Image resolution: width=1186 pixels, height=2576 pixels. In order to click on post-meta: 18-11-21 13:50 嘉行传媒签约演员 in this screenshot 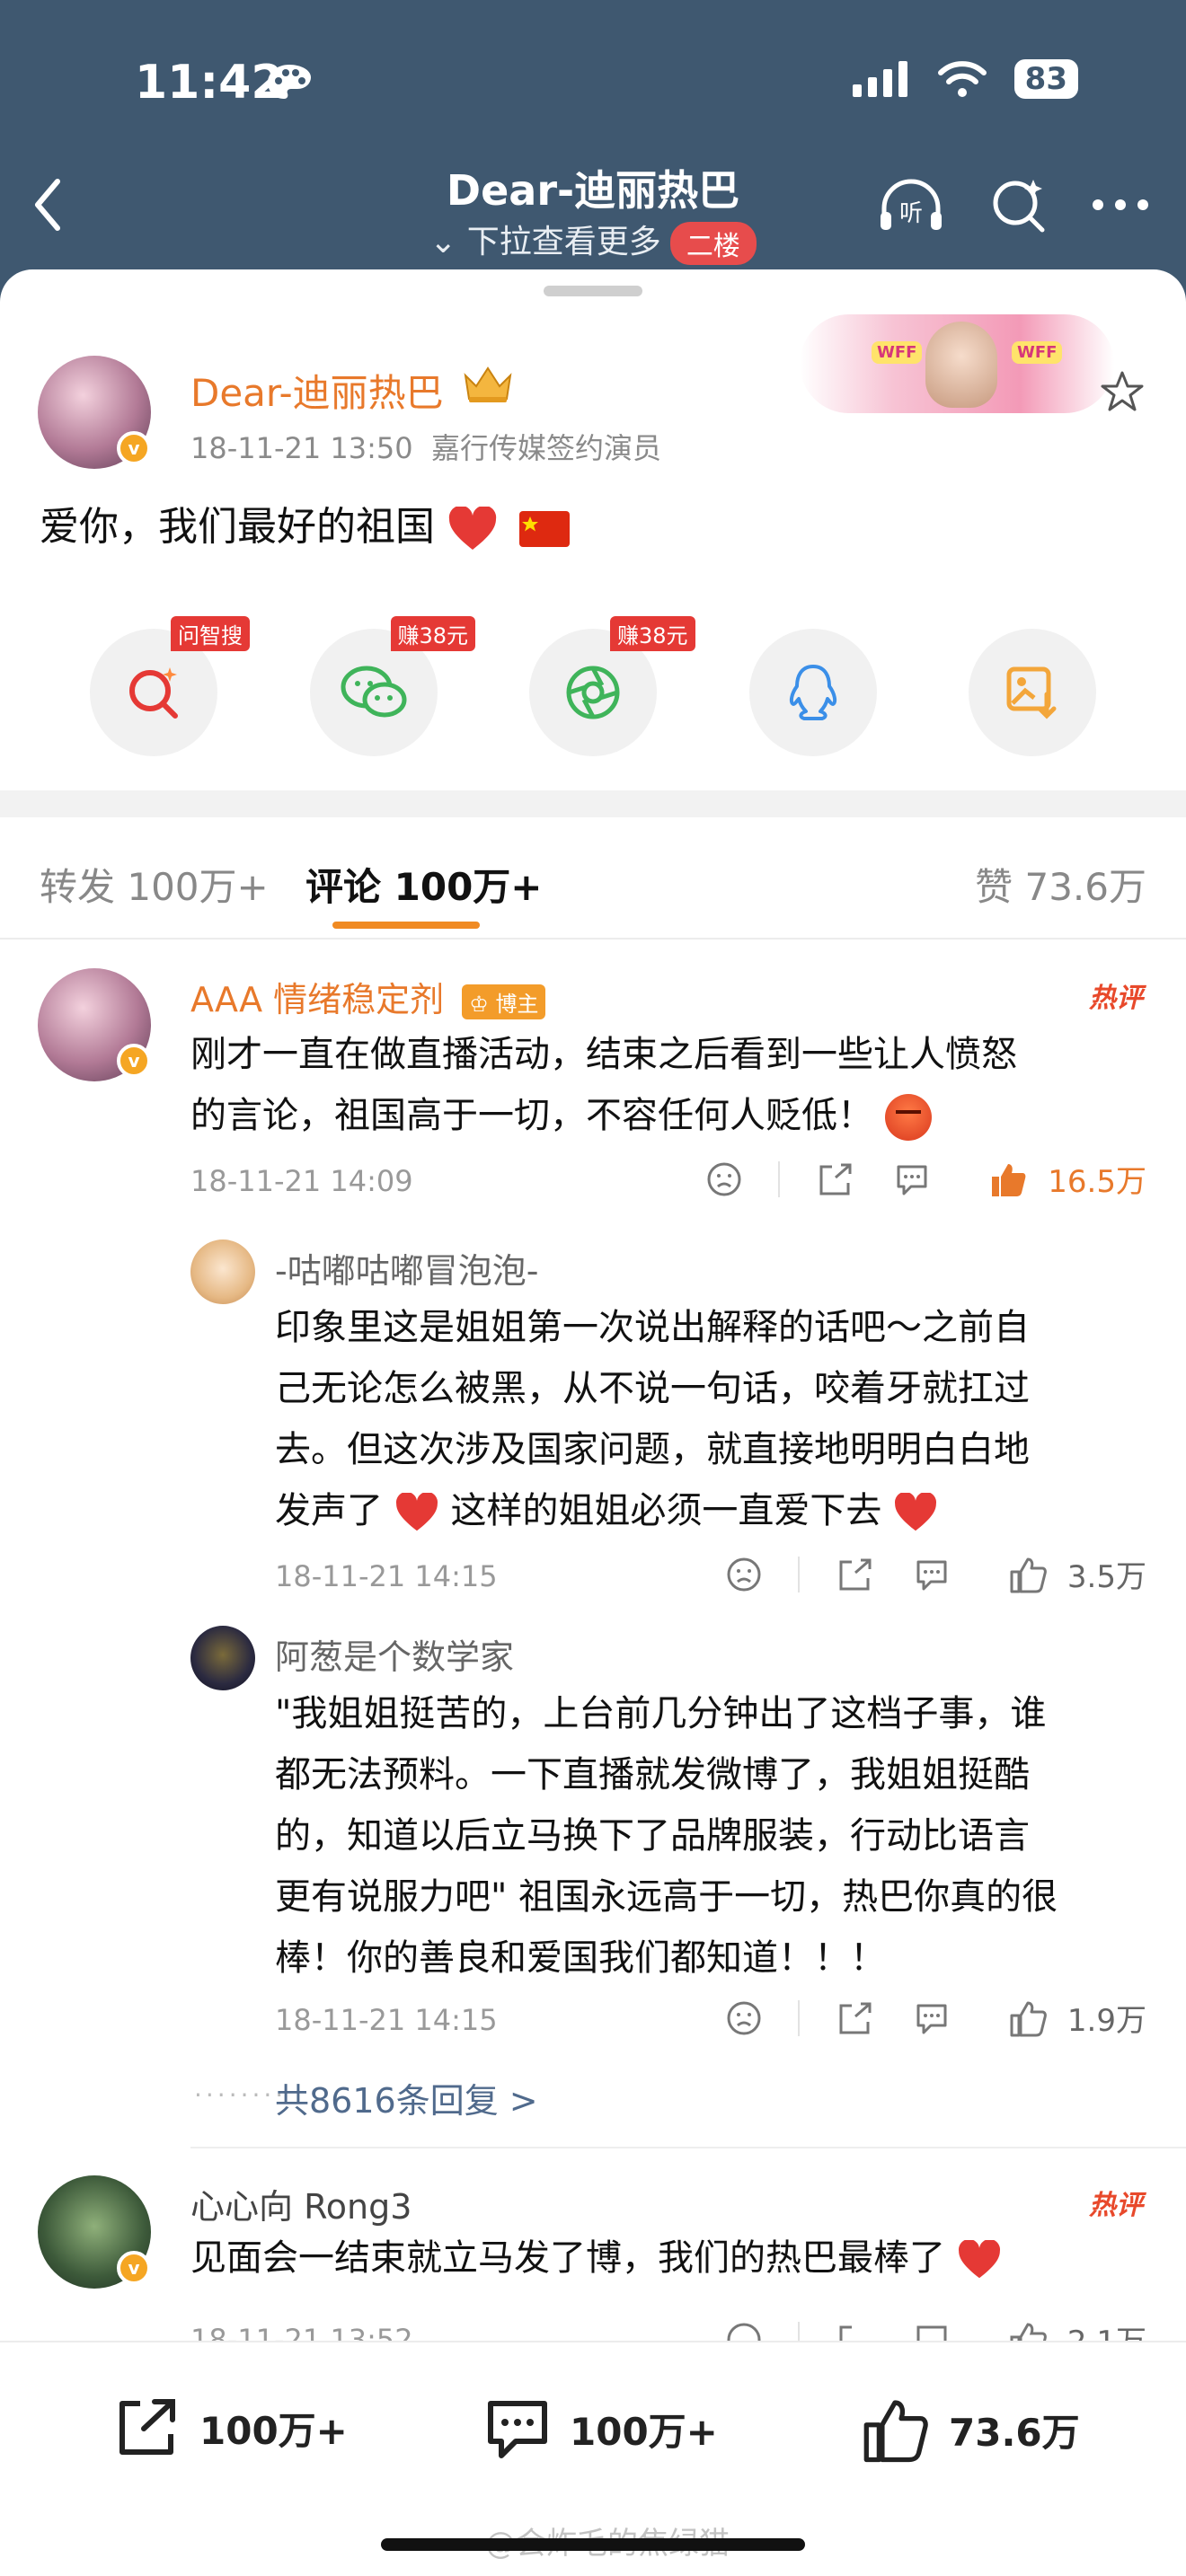, I will do `click(425, 446)`.